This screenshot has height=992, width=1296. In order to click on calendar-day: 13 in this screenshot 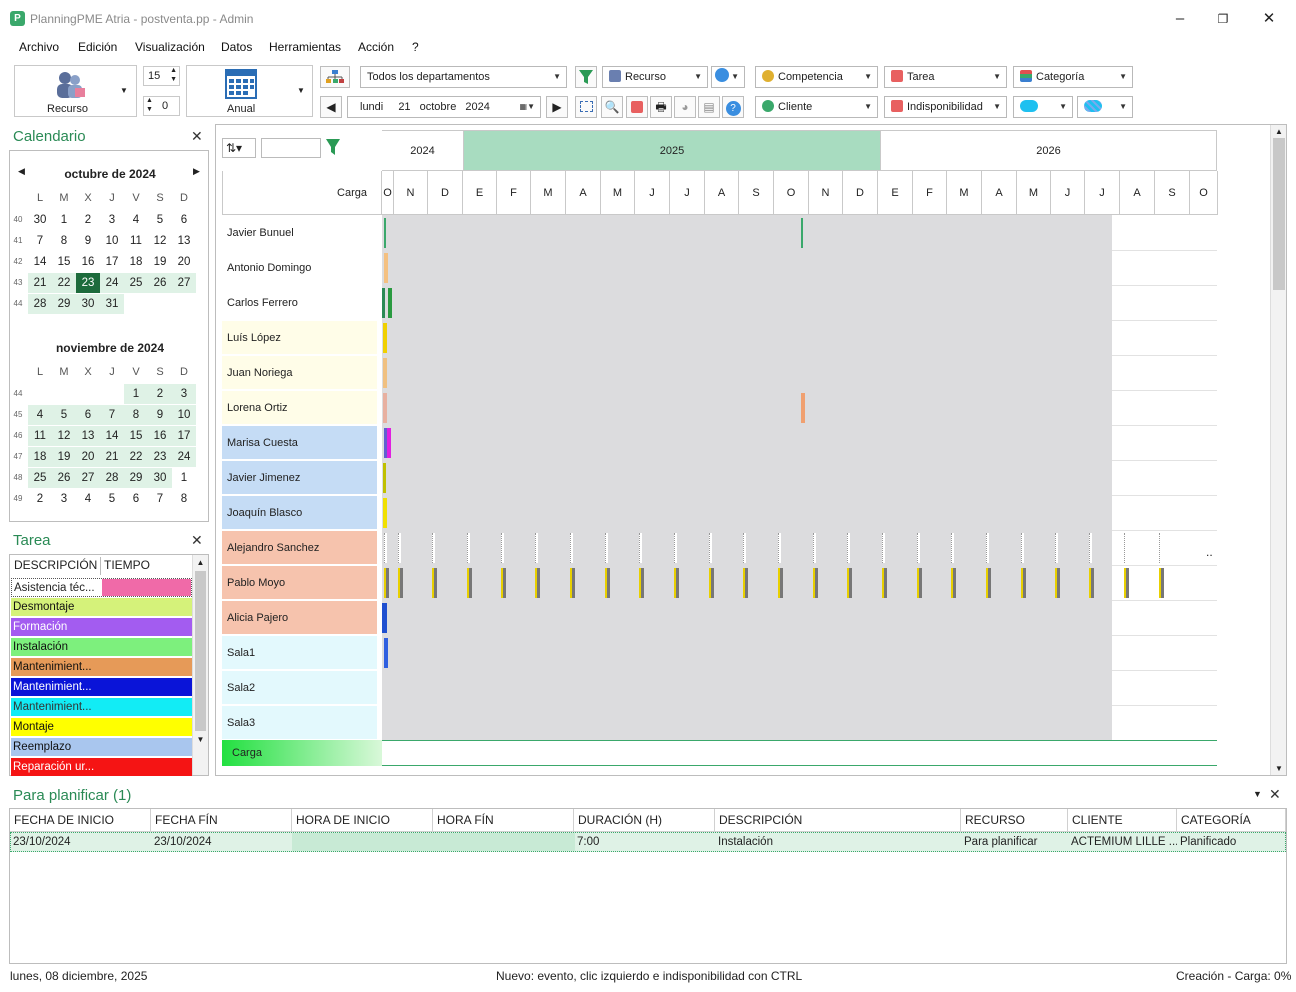, I will do `click(88, 436)`.